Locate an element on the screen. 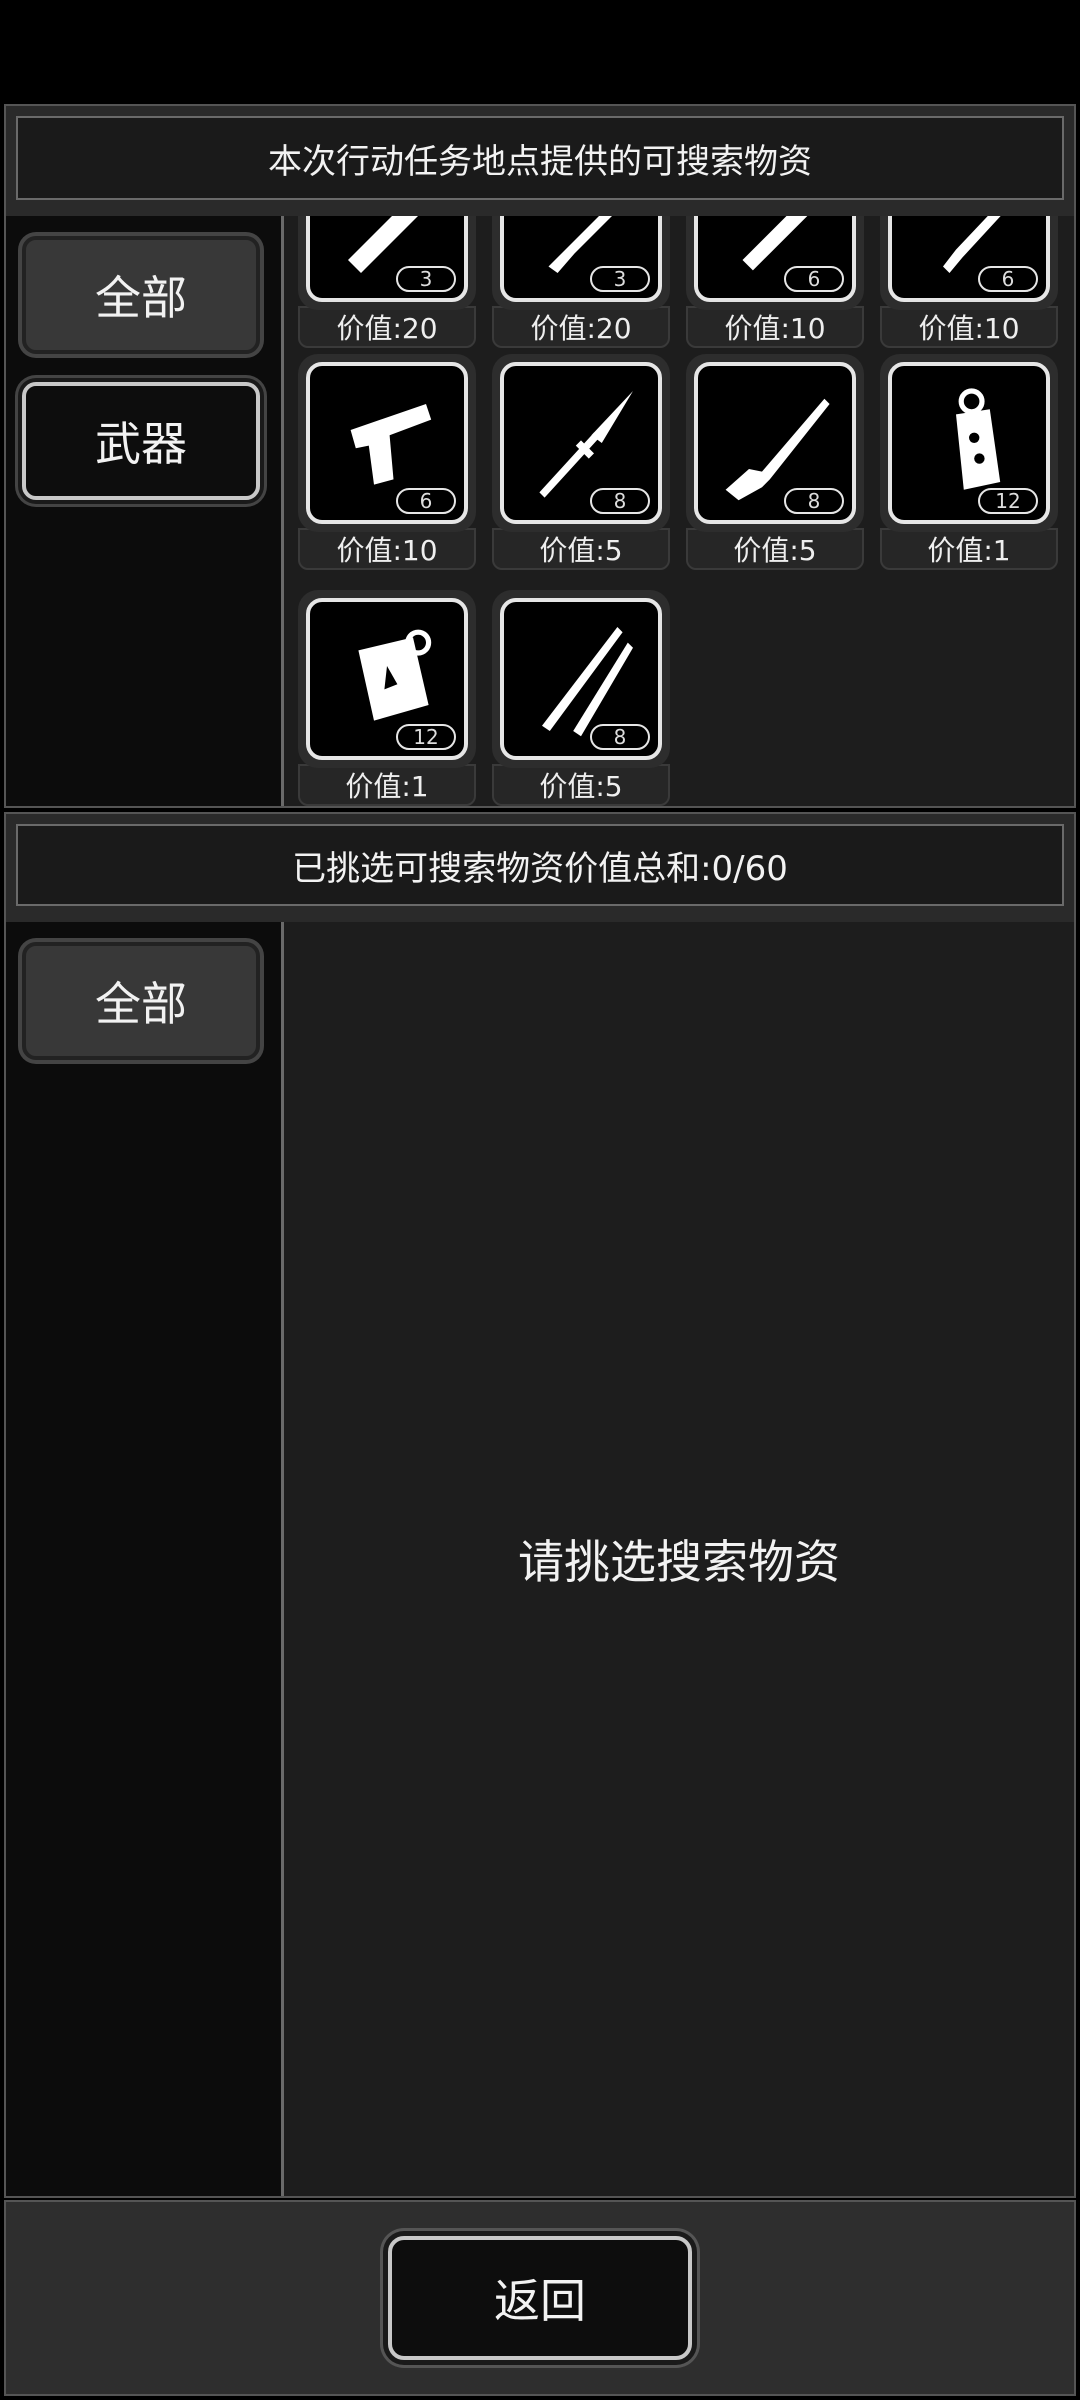 The image size is (1080, 2400). selected-supplies-title: 已挑选可搜索物资价值总和:0/60 is located at coordinates (540, 865).